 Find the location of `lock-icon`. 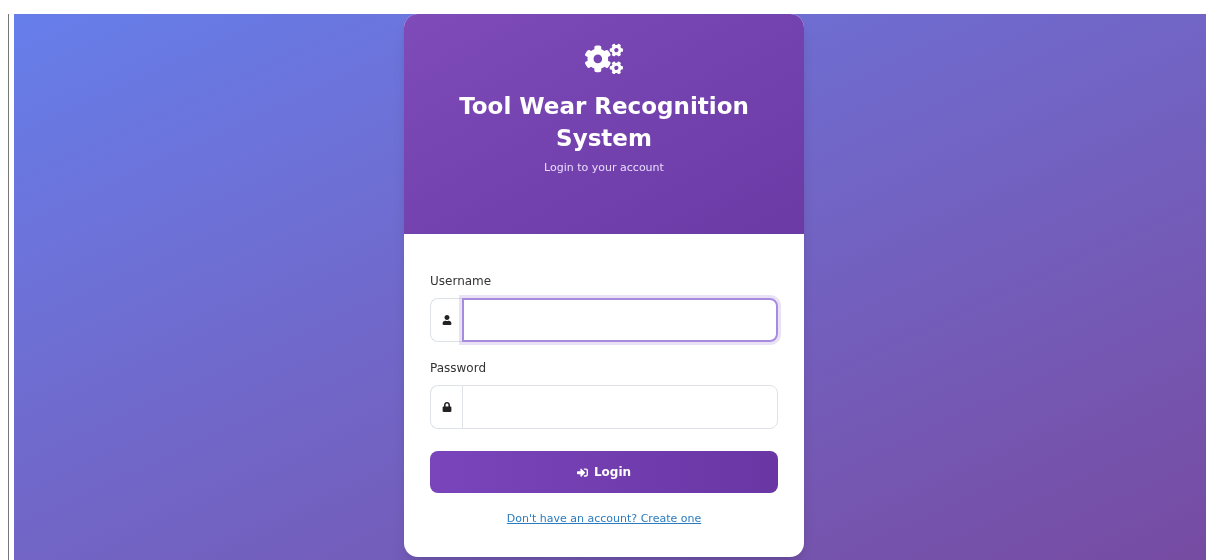

lock-icon is located at coordinates (446, 407).